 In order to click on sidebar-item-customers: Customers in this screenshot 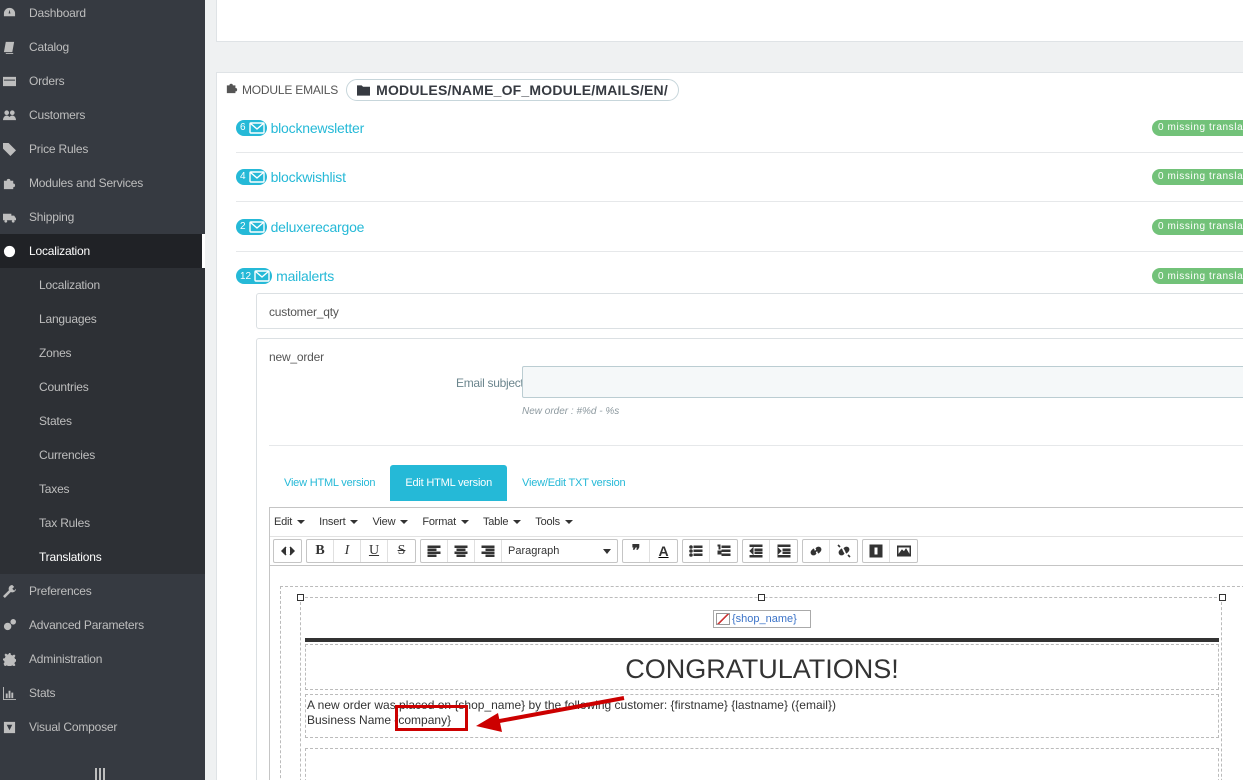, I will do `click(102, 115)`.